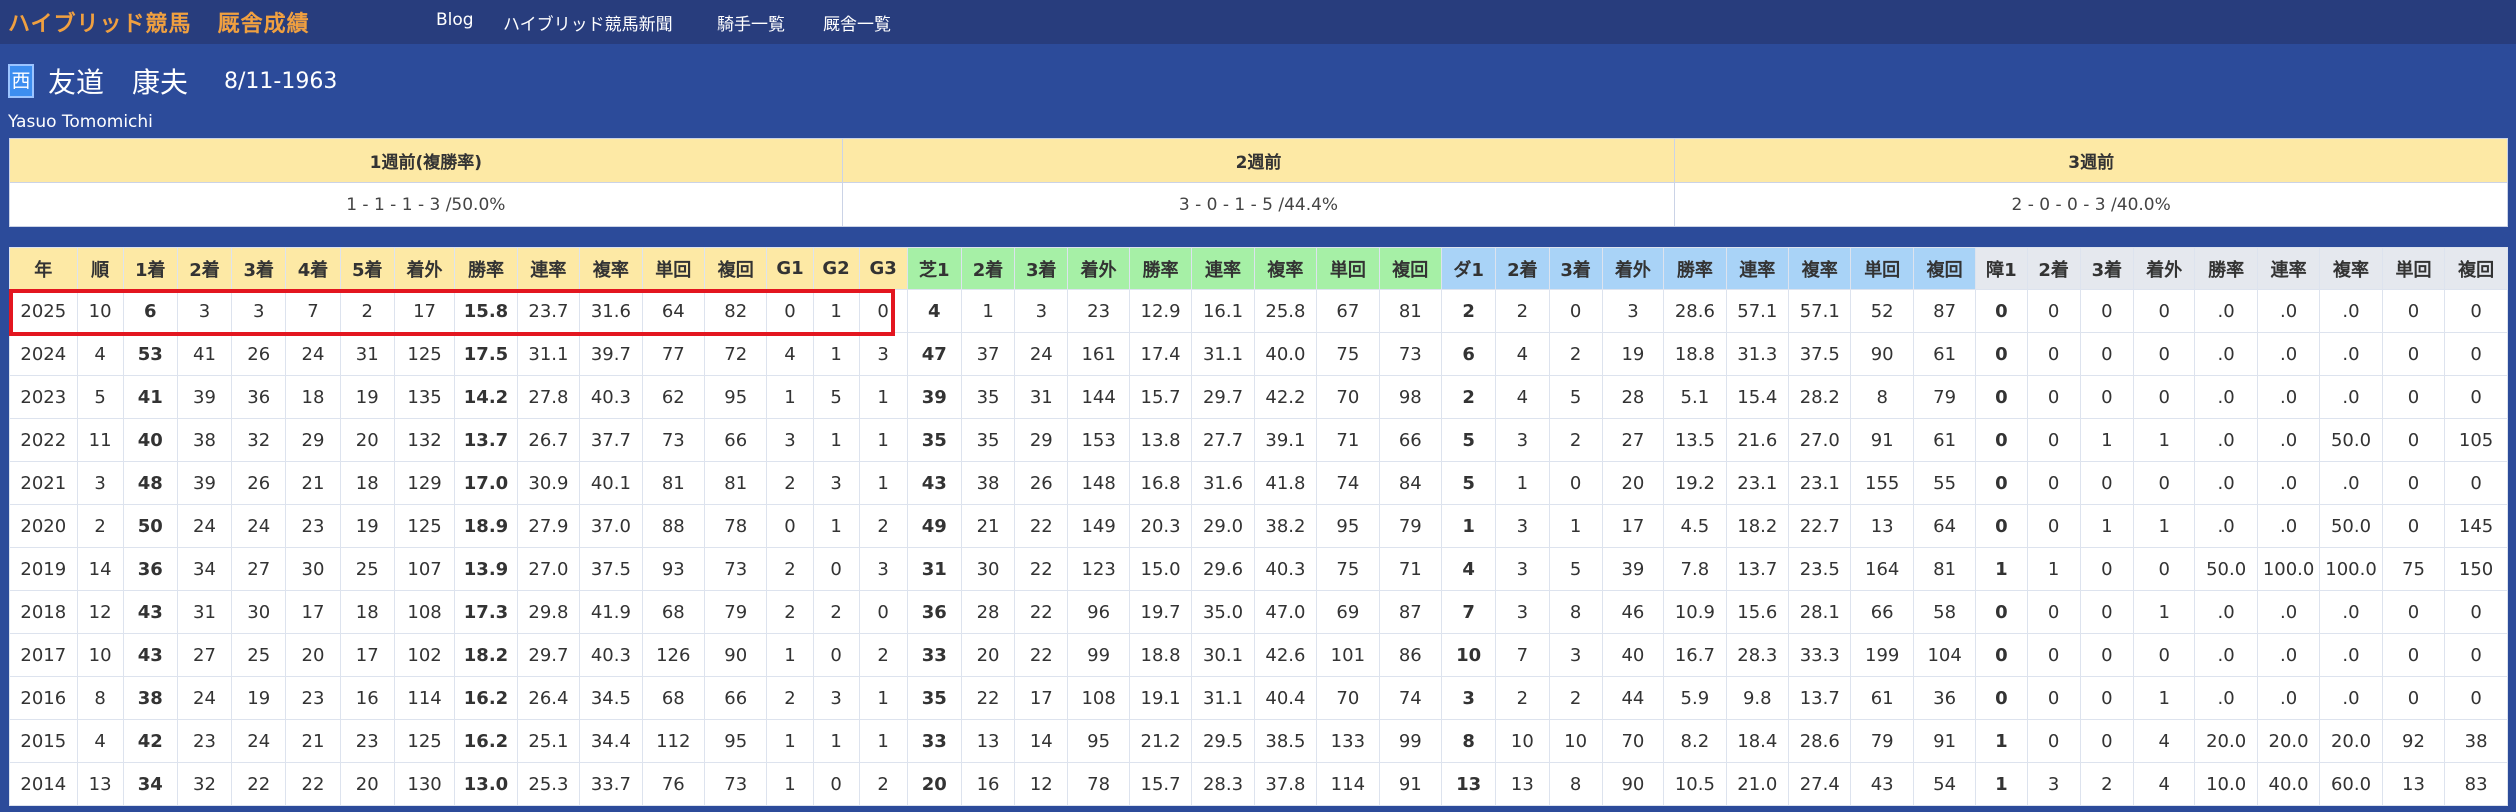  I want to click on stats-cell: 34, so click(150, 784).